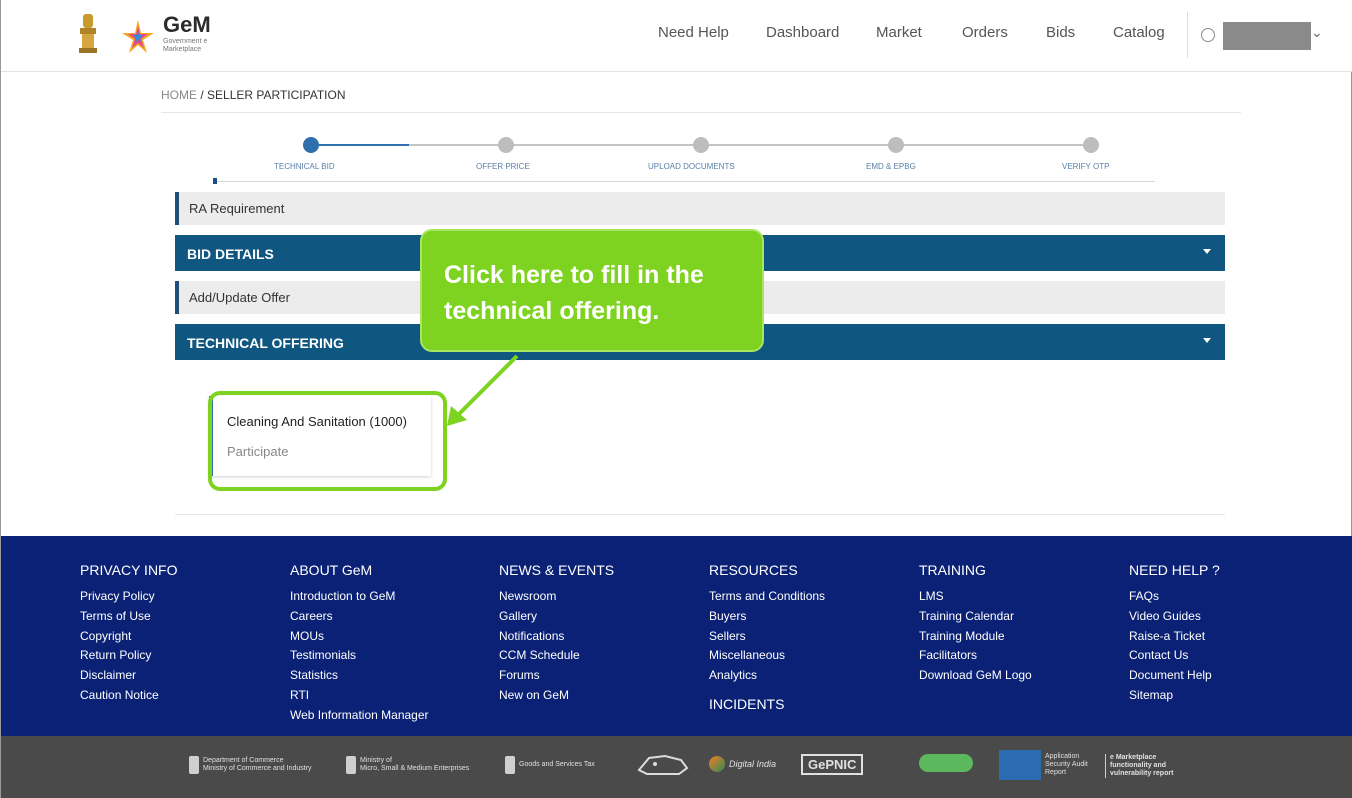  Describe the element at coordinates (1066, 764) in the screenshot. I see `stqc-text: Application Security Audit Report` at that location.